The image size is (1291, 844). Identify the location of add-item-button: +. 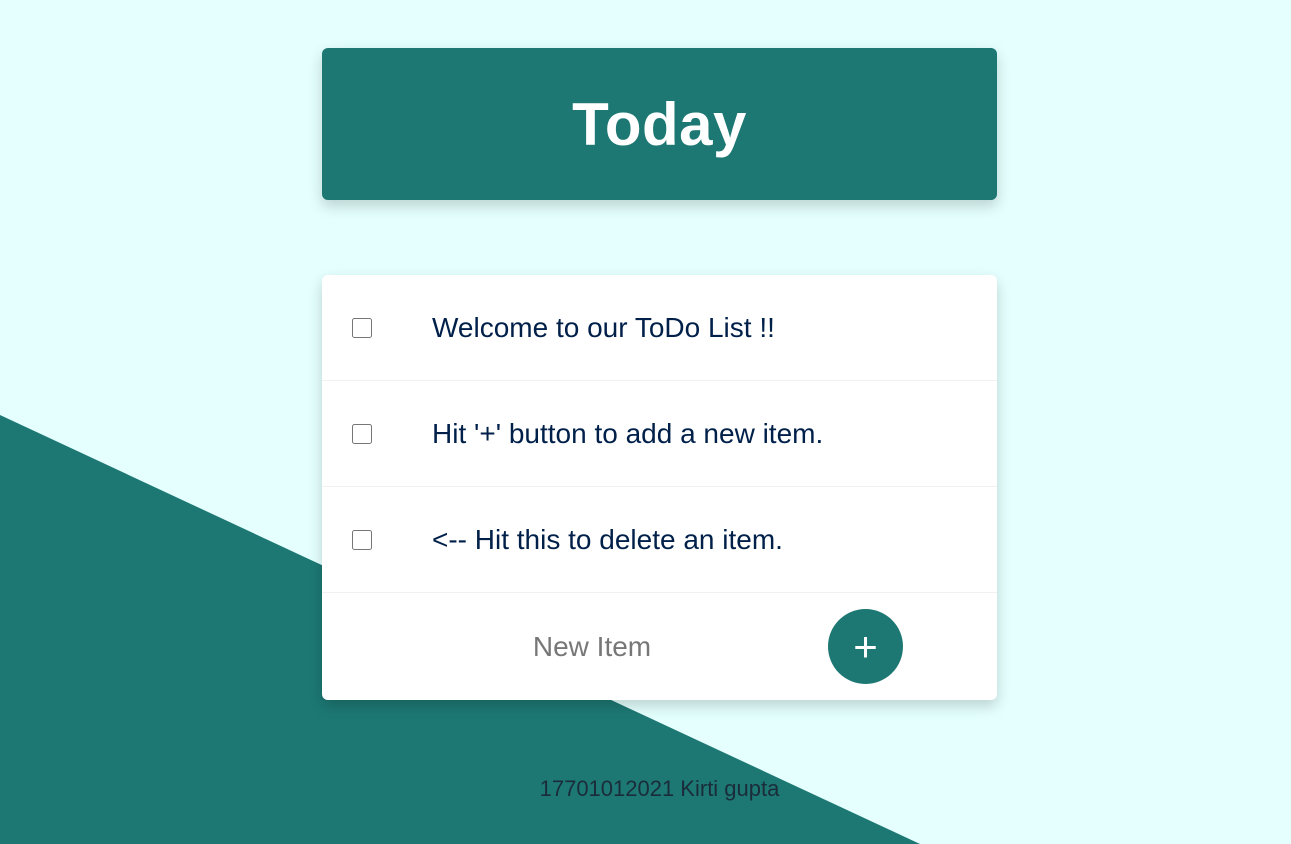
(865, 646).